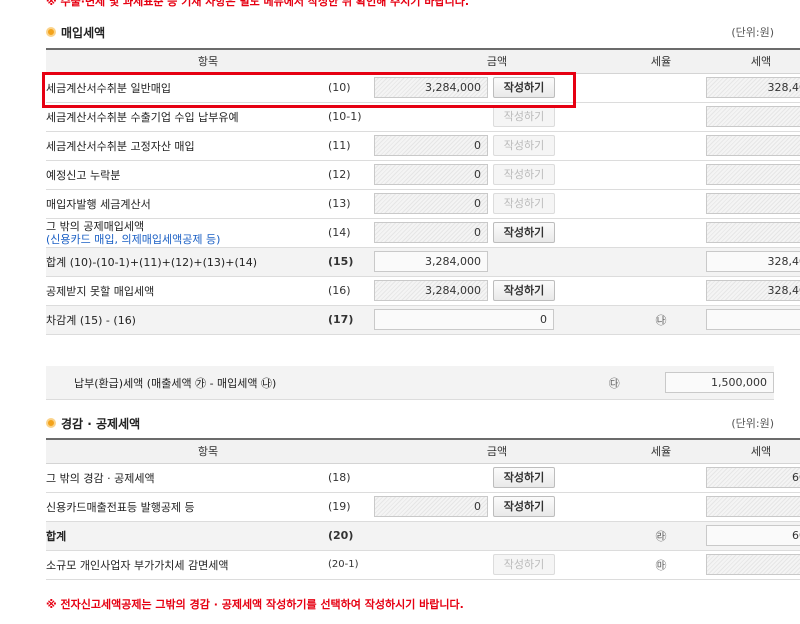  I want to click on rate-symbol: ㉲, so click(661, 565).